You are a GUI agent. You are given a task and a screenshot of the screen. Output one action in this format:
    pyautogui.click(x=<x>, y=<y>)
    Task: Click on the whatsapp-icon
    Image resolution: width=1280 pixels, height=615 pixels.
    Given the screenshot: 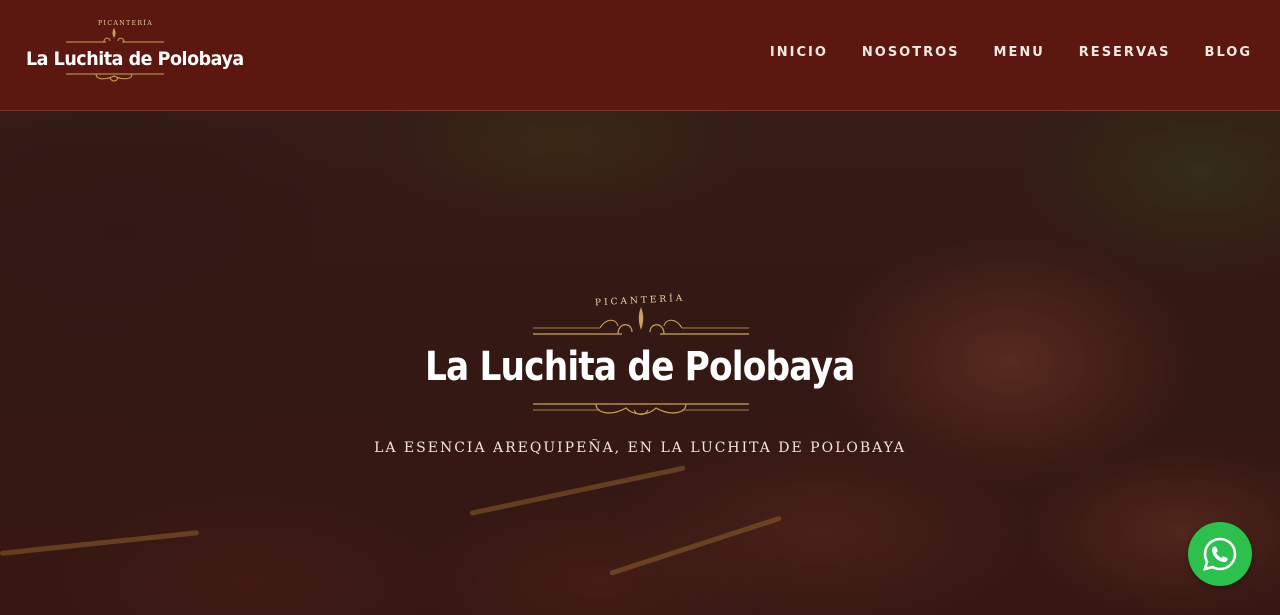 What is the action you would take?
    pyautogui.click(x=1220, y=554)
    